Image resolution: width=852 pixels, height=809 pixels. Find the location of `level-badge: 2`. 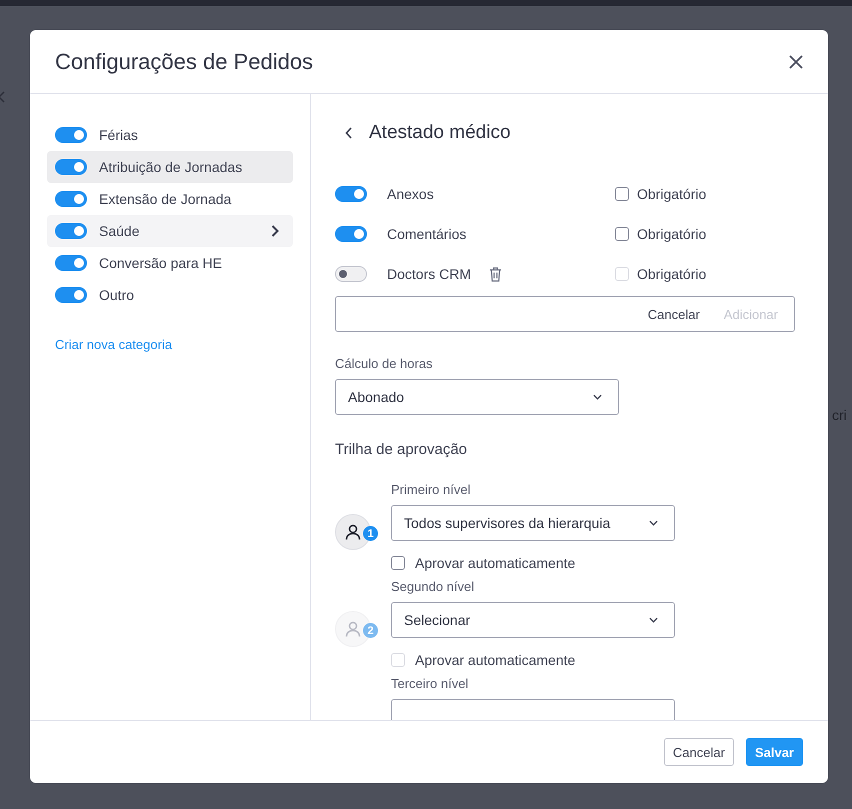

level-badge: 2 is located at coordinates (370, 630).